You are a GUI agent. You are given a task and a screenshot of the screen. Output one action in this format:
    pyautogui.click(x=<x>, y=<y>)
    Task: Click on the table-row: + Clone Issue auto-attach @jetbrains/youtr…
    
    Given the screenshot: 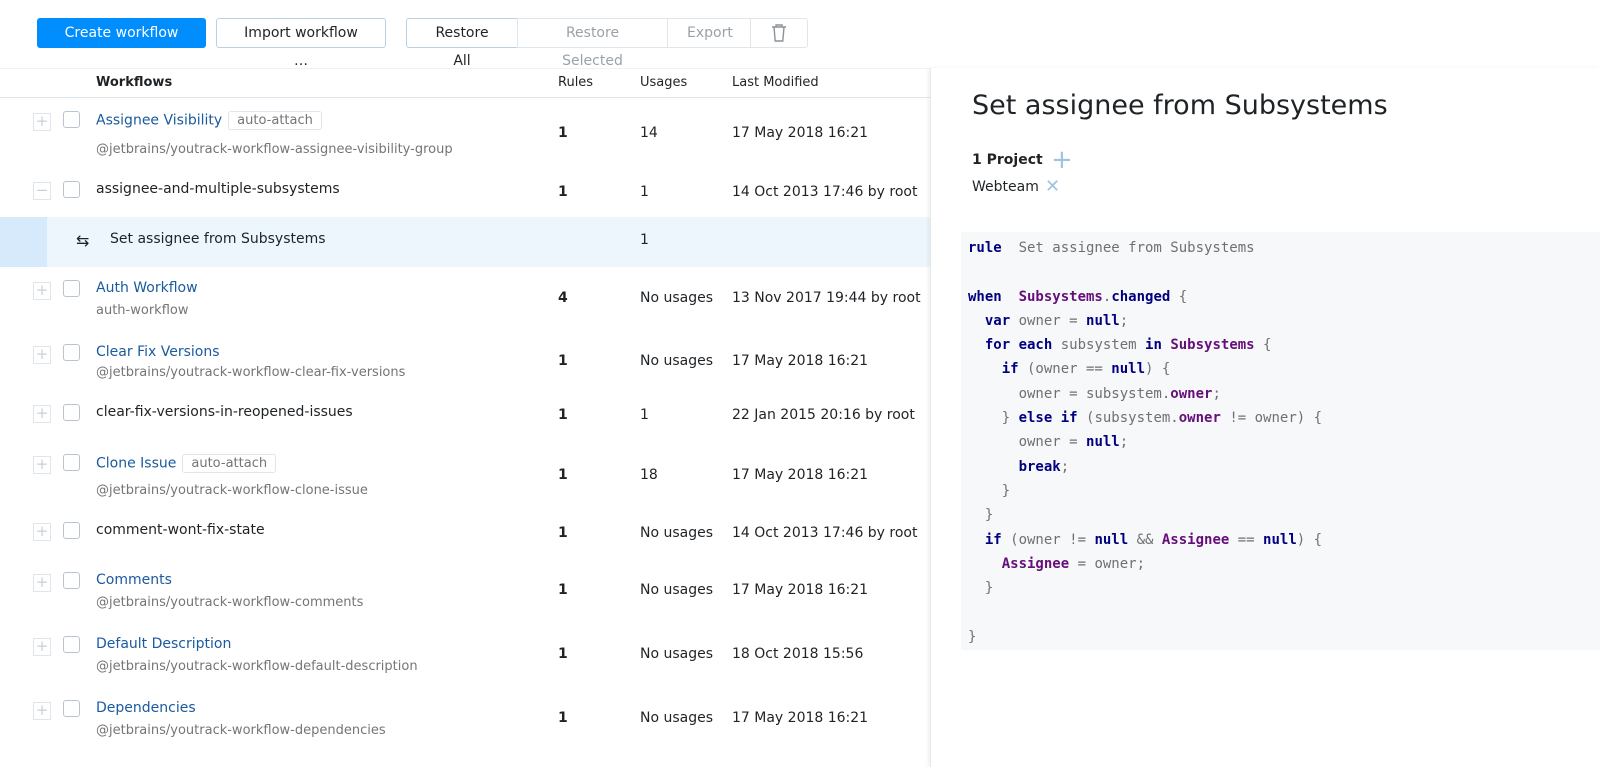 What is the action you would take?
    pyautogui.click(x=465, y=476)
    